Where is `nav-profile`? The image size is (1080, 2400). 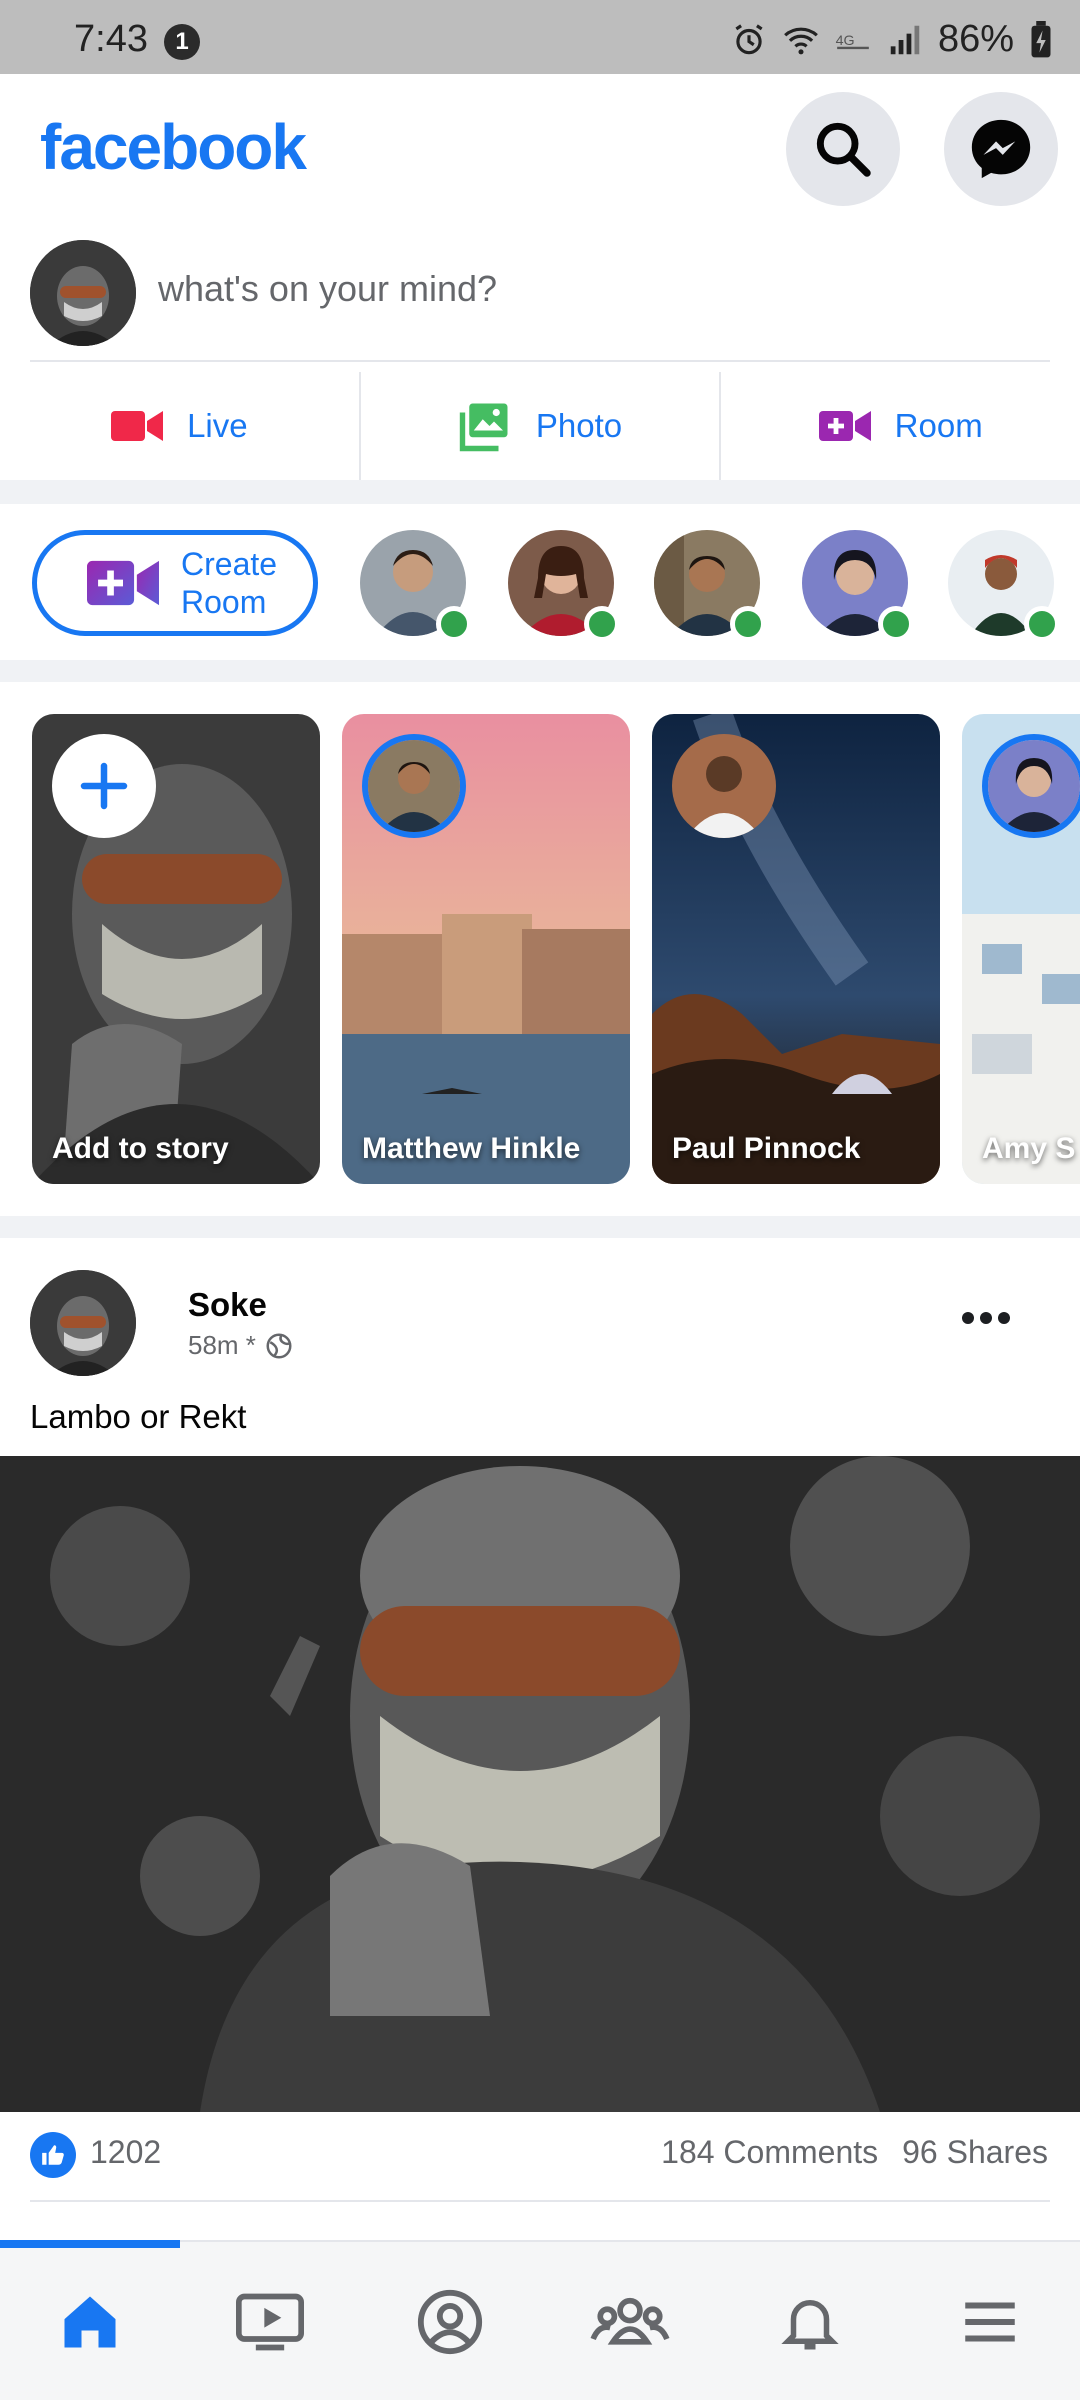
nav-profile is located at coordinates (450, 2322).